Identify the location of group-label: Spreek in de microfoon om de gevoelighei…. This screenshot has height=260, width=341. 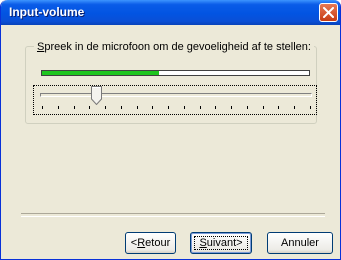
(174, 47).